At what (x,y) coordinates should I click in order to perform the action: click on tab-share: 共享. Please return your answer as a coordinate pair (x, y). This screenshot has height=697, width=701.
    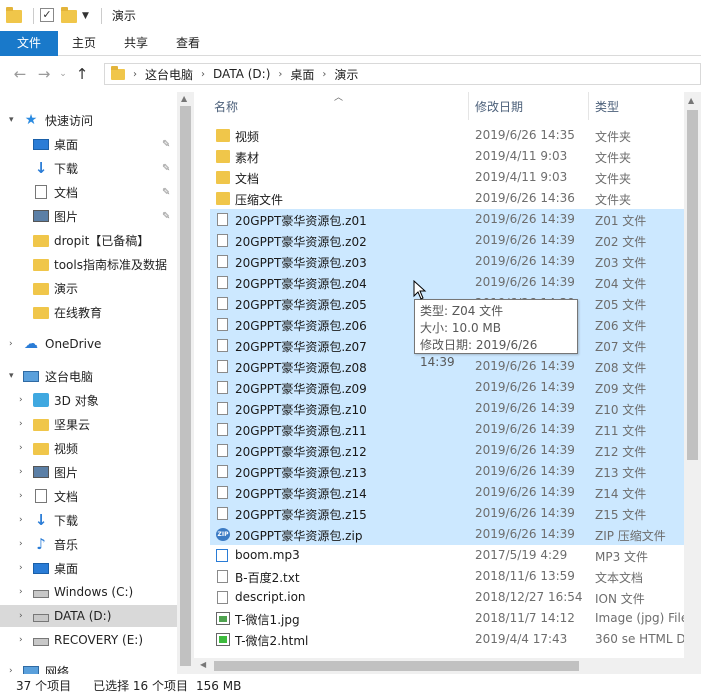
    Looking at the image, I should click on (136, 43).